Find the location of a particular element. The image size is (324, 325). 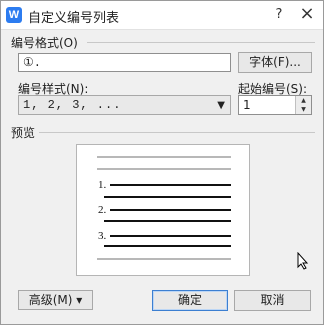

preview-item-number: 1. is located at coordinates (102, 185).